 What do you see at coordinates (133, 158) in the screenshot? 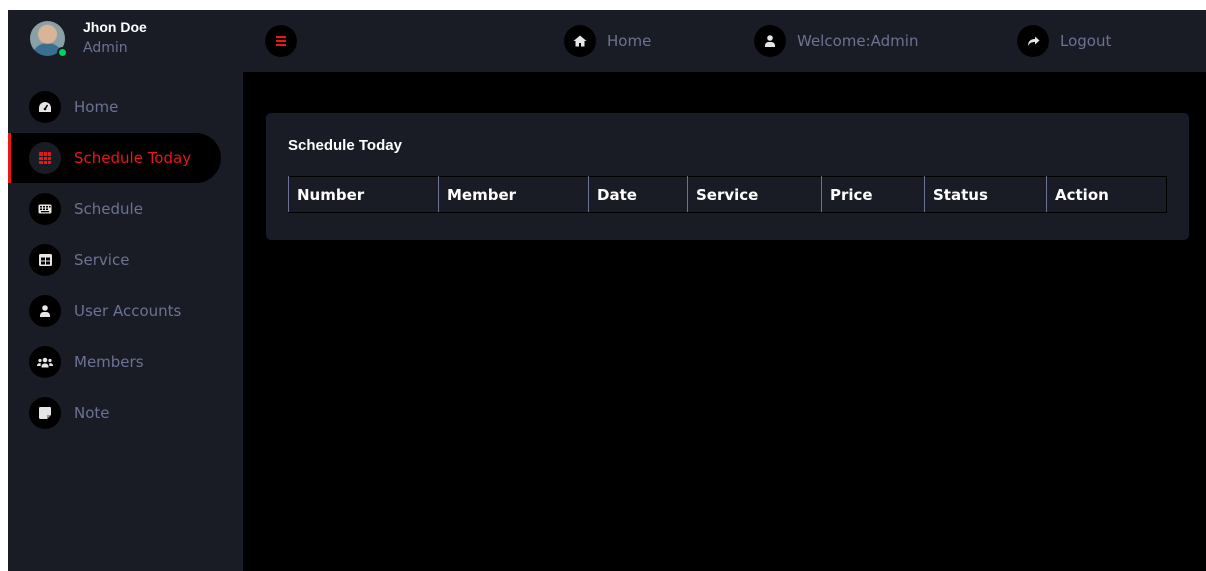
I see `sidebar-item-label: Schedule Today` at bounding box center [133, 158].